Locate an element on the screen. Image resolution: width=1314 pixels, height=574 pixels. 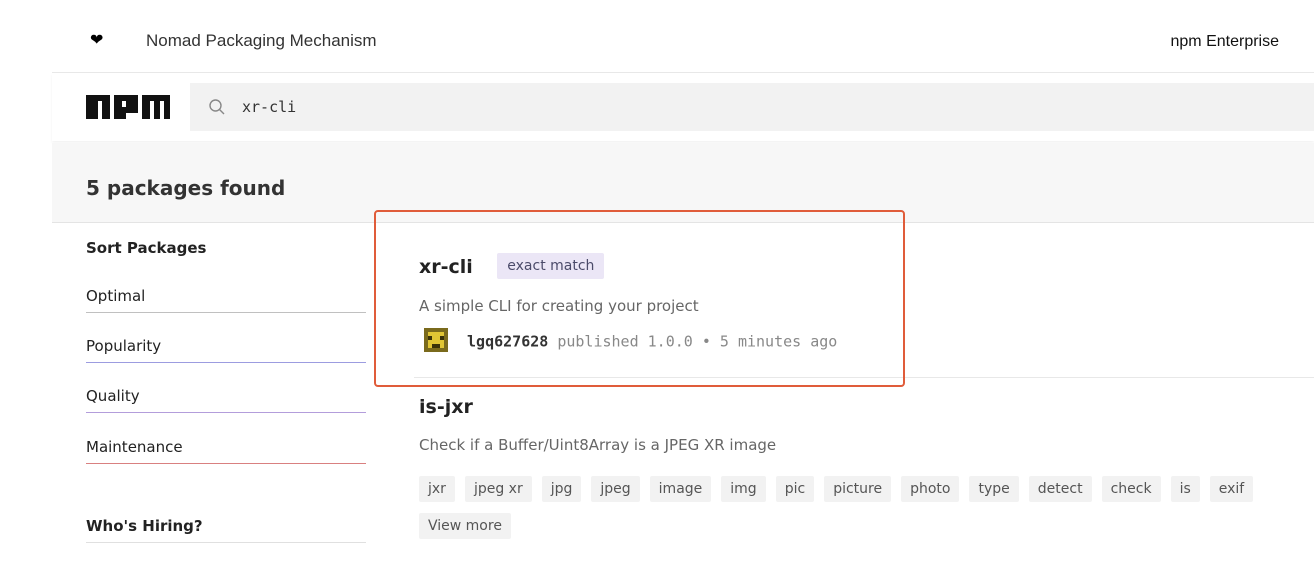
author-avatar is located at coordinates (436, 340).